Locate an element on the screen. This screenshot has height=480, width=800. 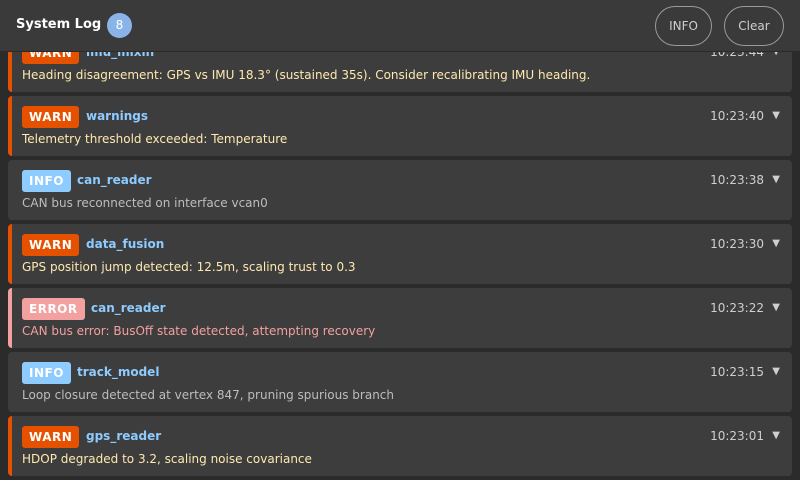
header-bar: System Log 8 INFO Clear is located at coordinates (400, 26).